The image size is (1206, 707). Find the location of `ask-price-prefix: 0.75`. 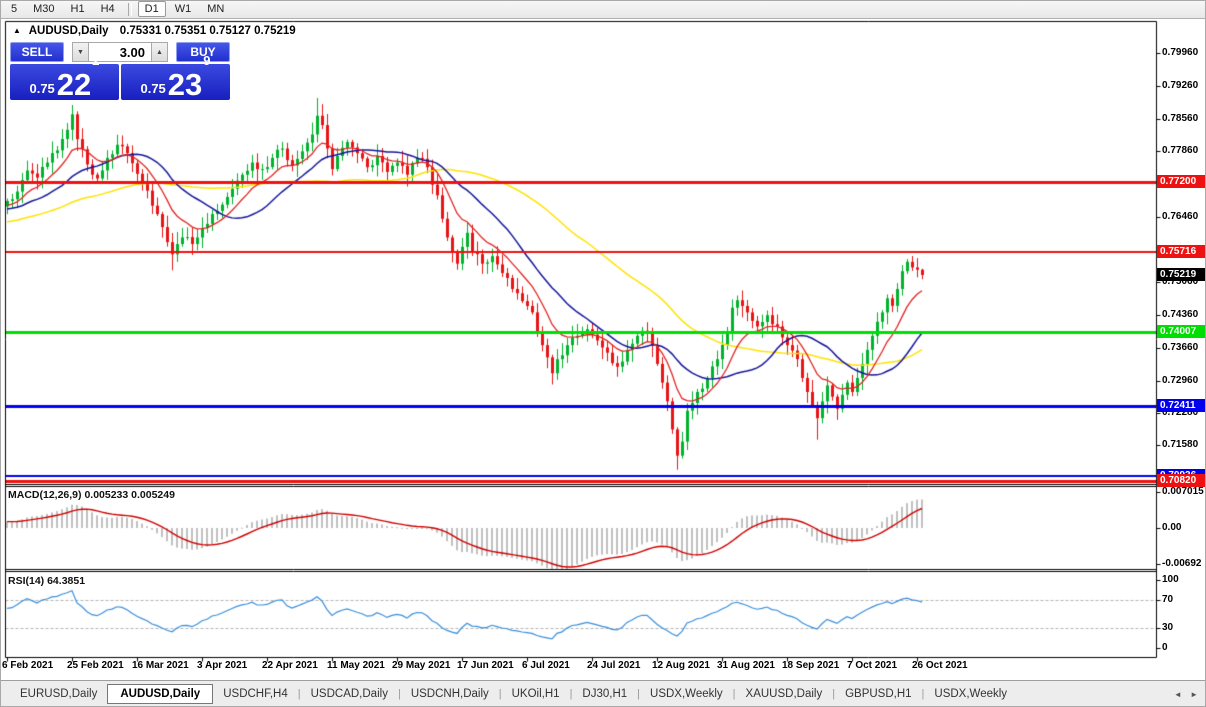

ask-price-prefix: 0.75 is located at coordinates (153, 88).